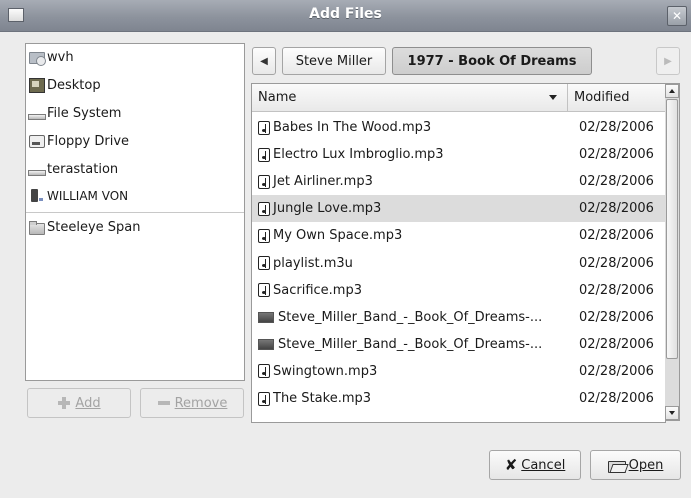 The image size is (691, 498). Describe the element at coordinates (635, 465) in the screenshot. I see `open-button: Open` at that location.